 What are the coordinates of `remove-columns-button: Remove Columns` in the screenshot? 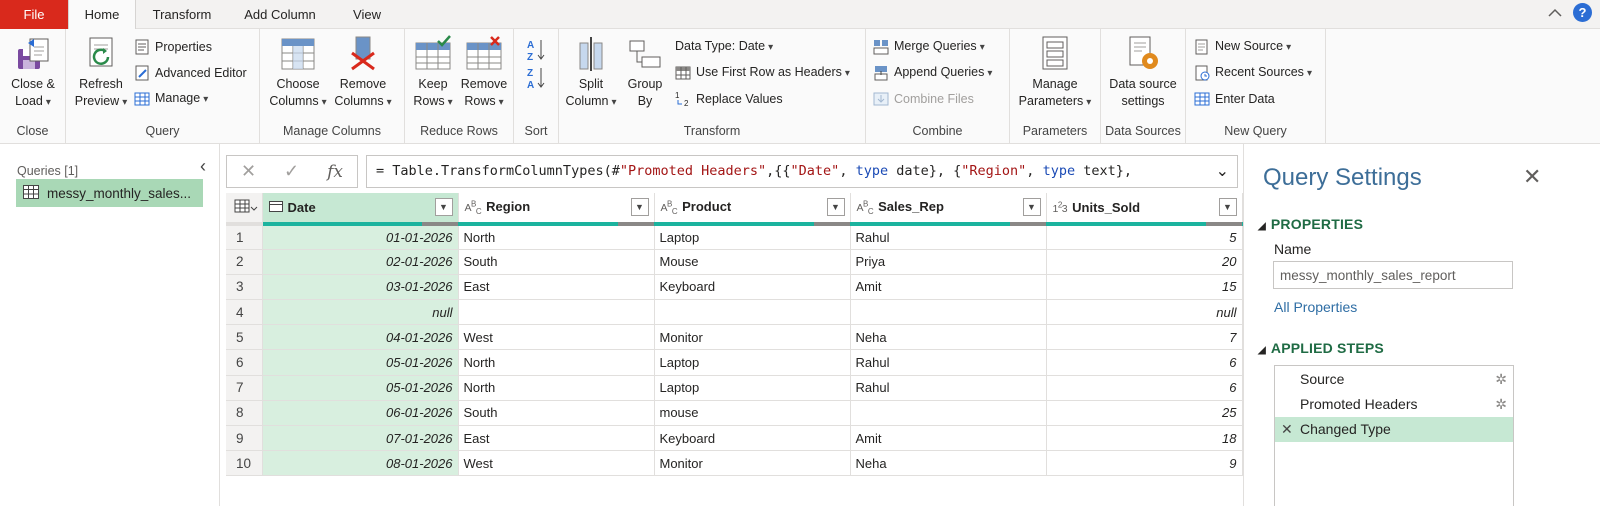 It's located at (363, 73).